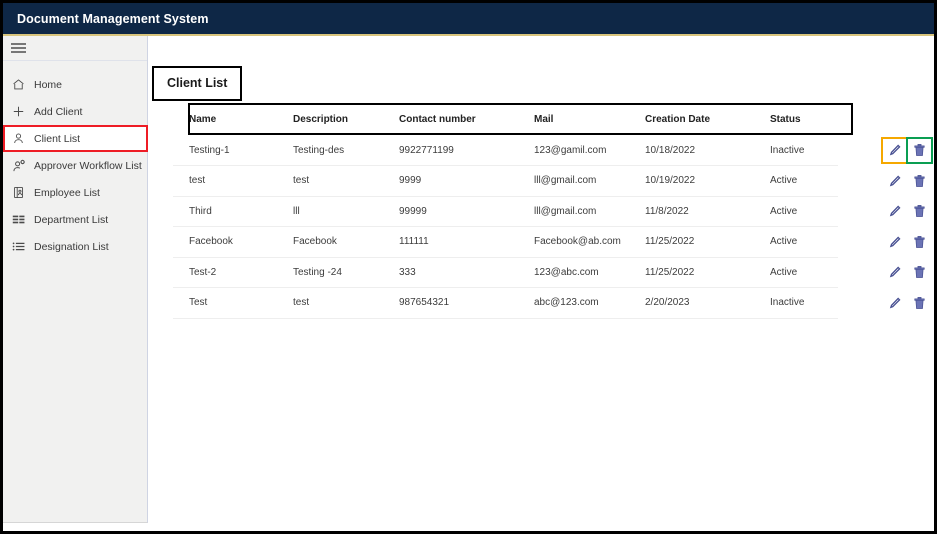 Image resolution: width=937 pixels, height=534 pixels. I want to click on cell-mail: abc@123.com, so click(573, 303).